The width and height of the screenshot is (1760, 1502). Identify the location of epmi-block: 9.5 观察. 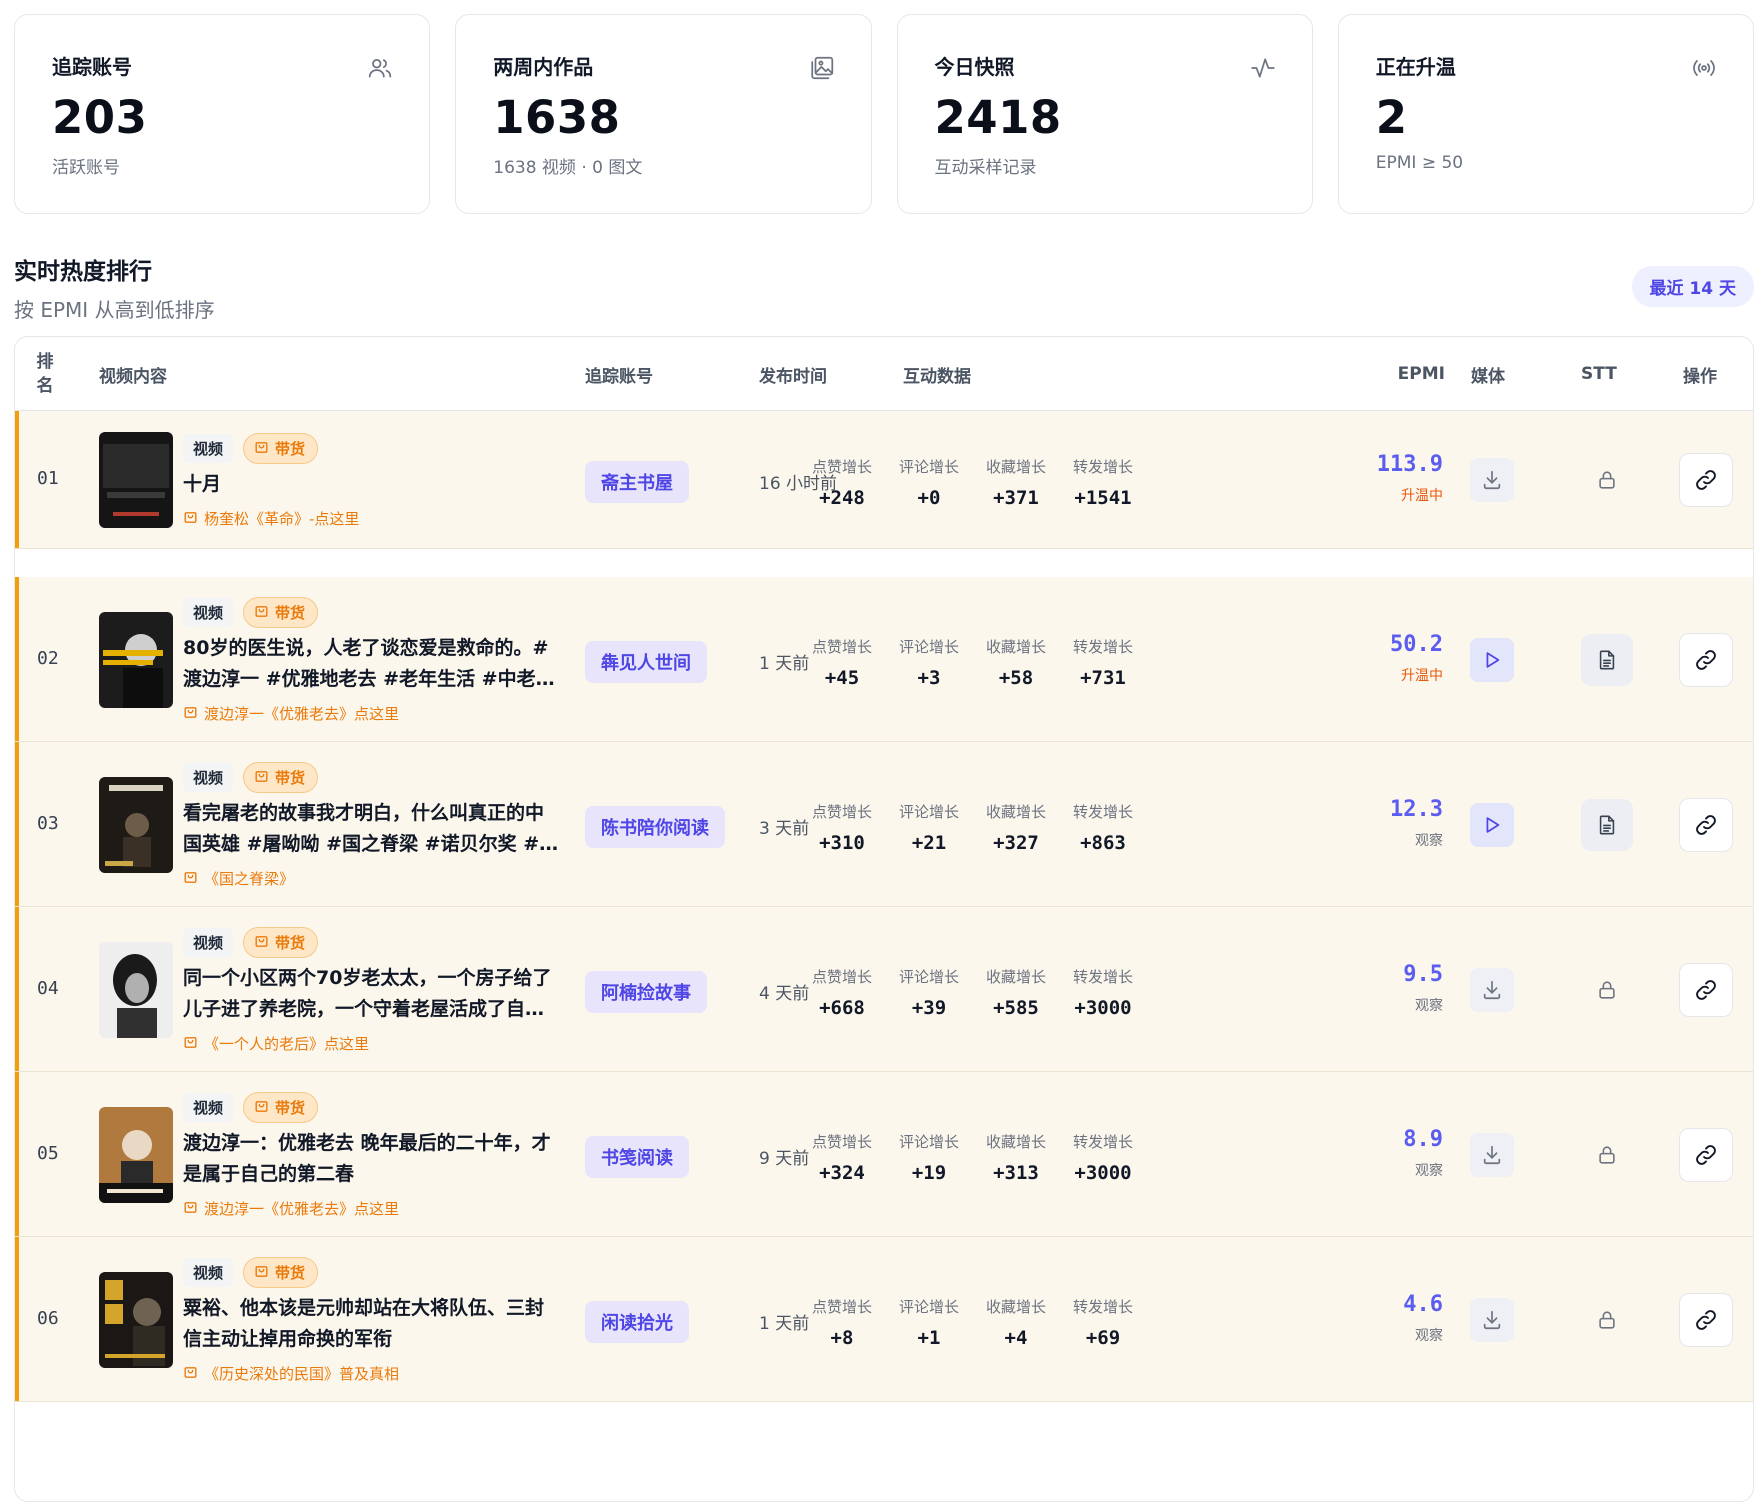
(1423, 988).